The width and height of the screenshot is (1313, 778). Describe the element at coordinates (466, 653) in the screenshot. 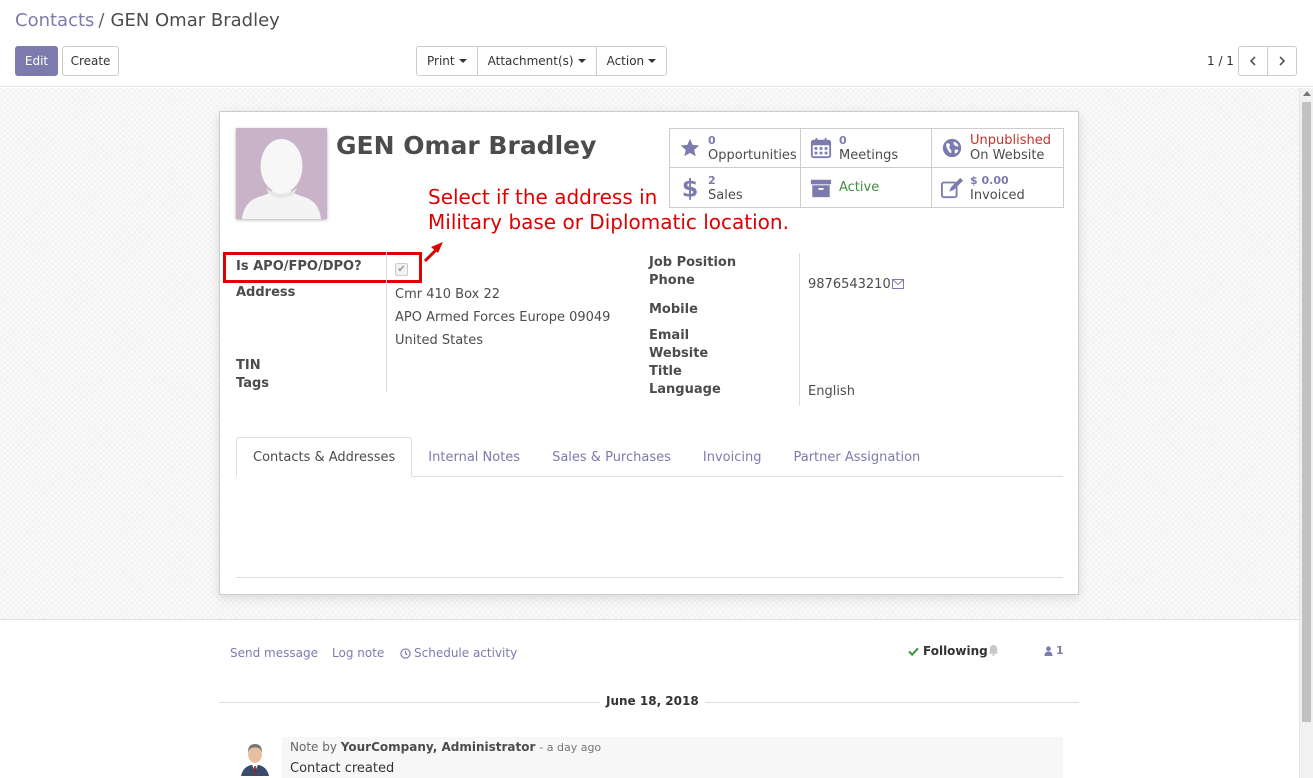

I see `schedule-activity-label: Schedule activity` at that location.